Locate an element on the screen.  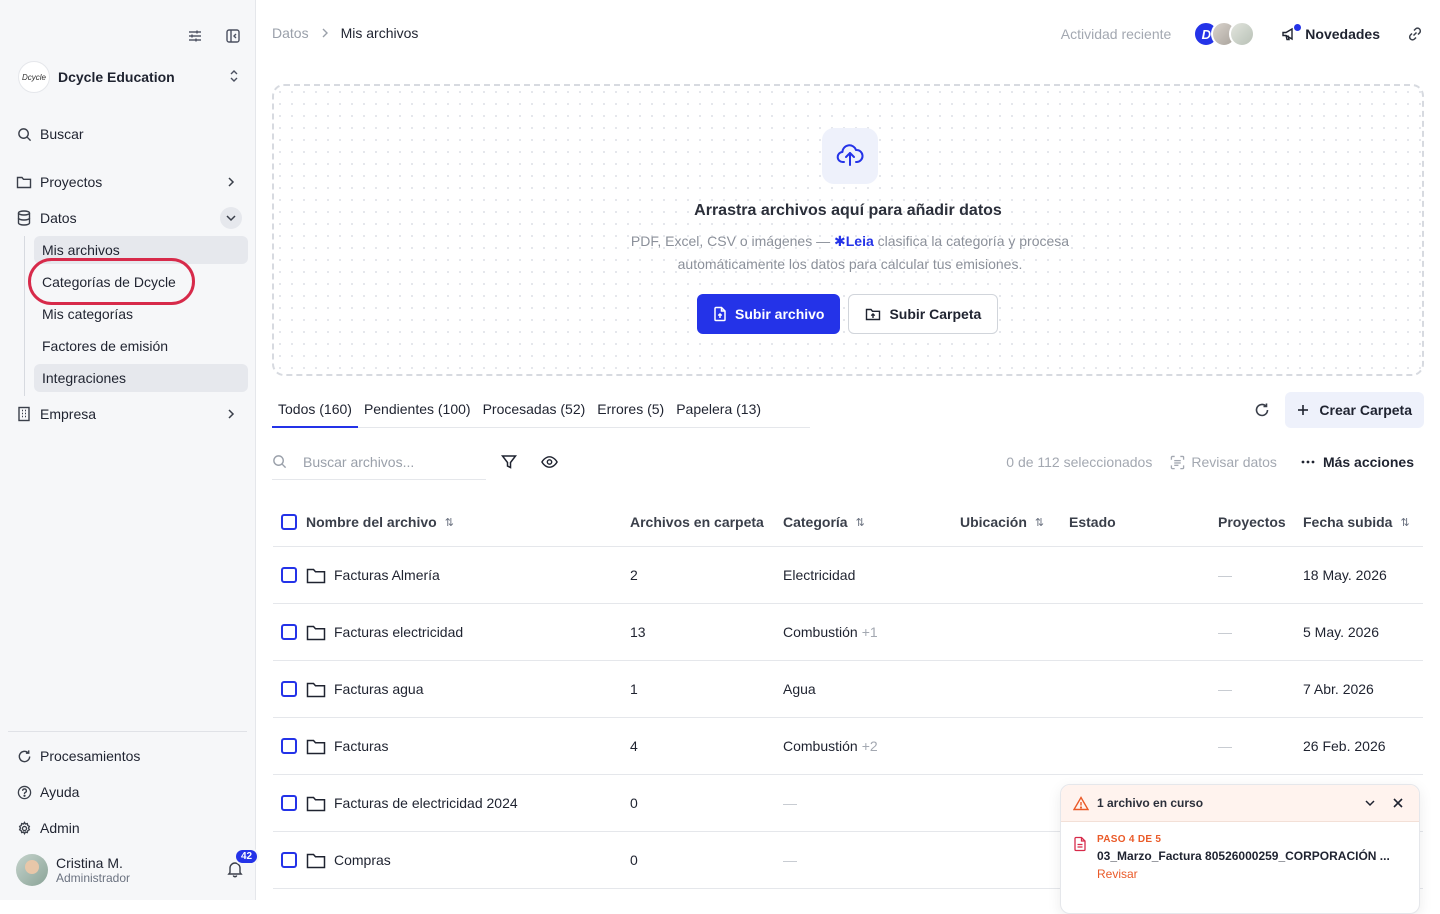
filter-icon is located at coordinates (509, 462).